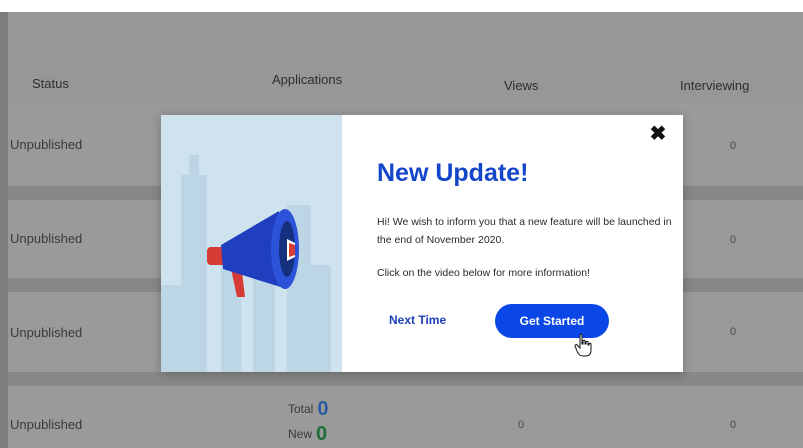 The image size is (803, 448). I want to click on table-header: Status Applications Views Interviewing, so click(405, 82).